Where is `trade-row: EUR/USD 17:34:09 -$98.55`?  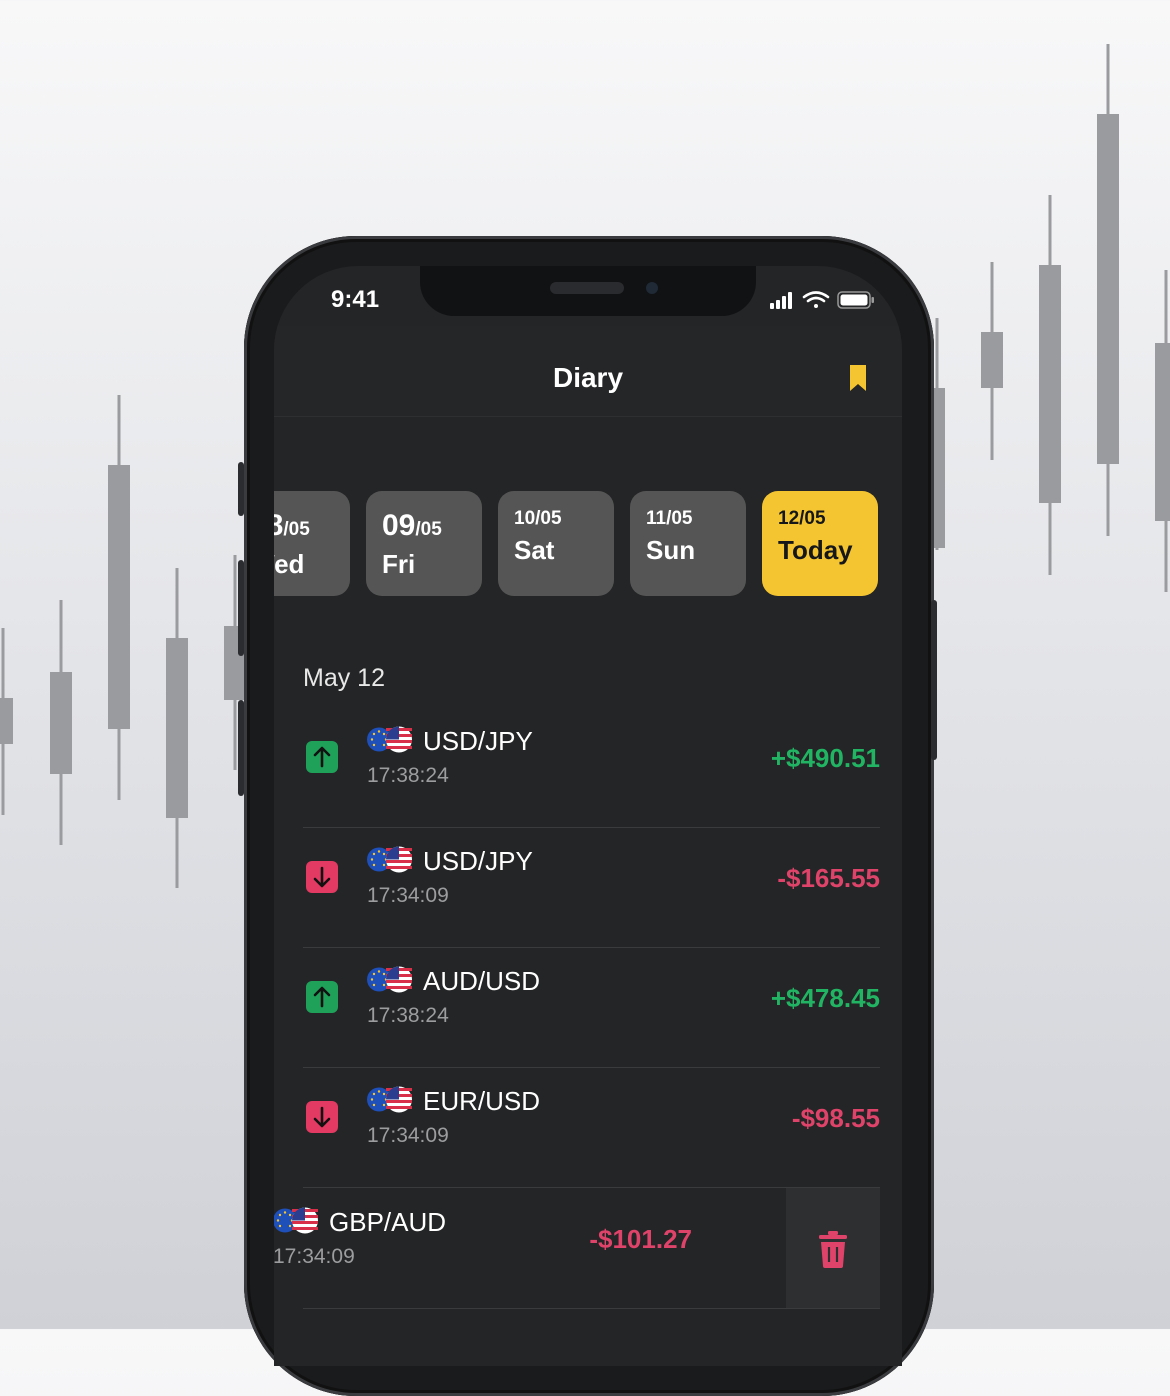 trade-row: EUR/USD 17:34:09 -$98.55 is located at coordinates (591, 1127).